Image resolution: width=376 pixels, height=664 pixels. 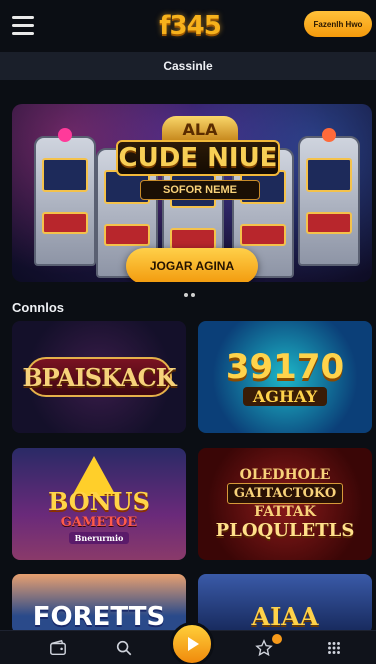 What do you see at coordinates (200, 190) in the screenshot?
I see `banner-subtitle: SOFOR NEME` at bounding box center [200, 190].